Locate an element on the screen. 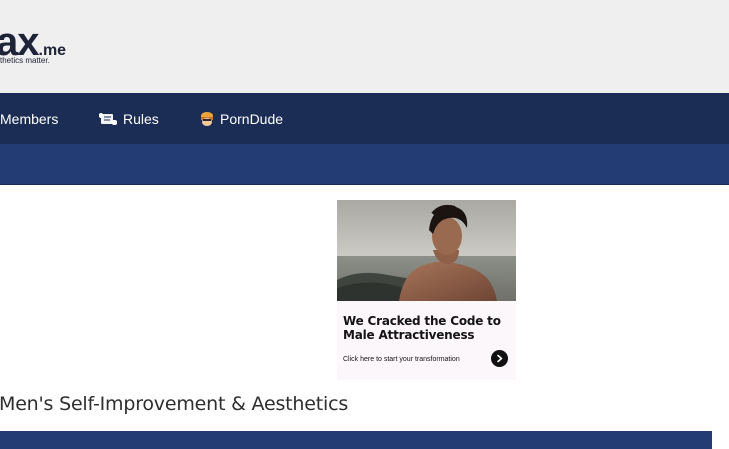 This screenshot has width=729, height=449. sub-nav-bar is located at coordinates (364, 164).